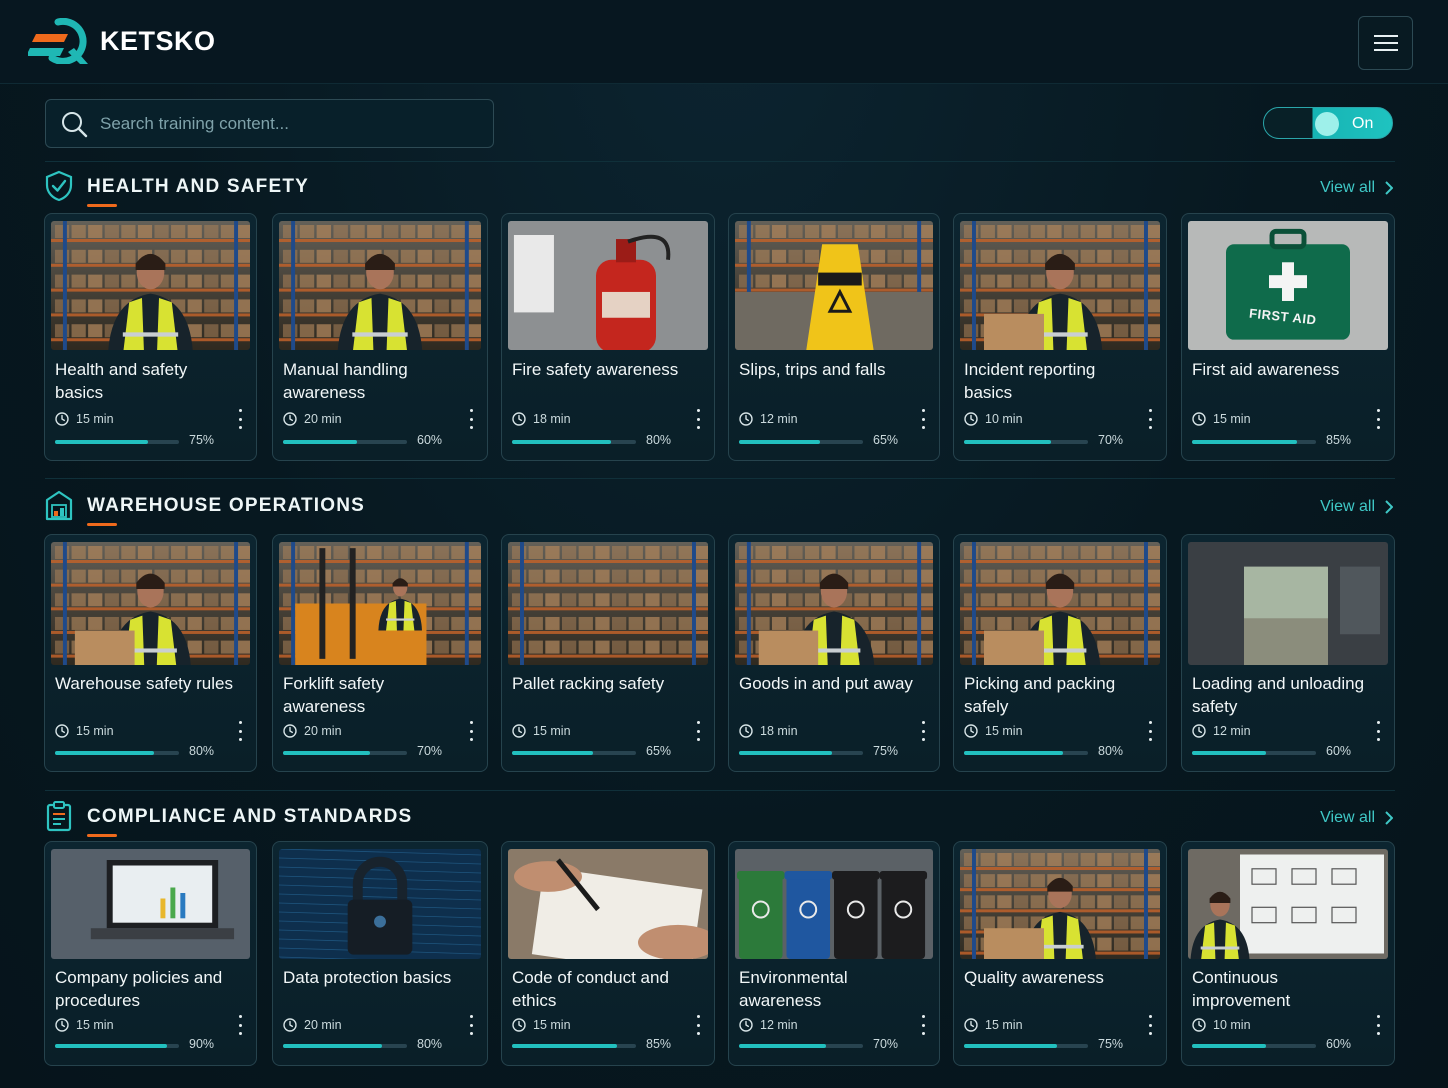 The image size is (1448, 1088). I want to click on course-title: Forklift safety awareness, so click(373, 695).